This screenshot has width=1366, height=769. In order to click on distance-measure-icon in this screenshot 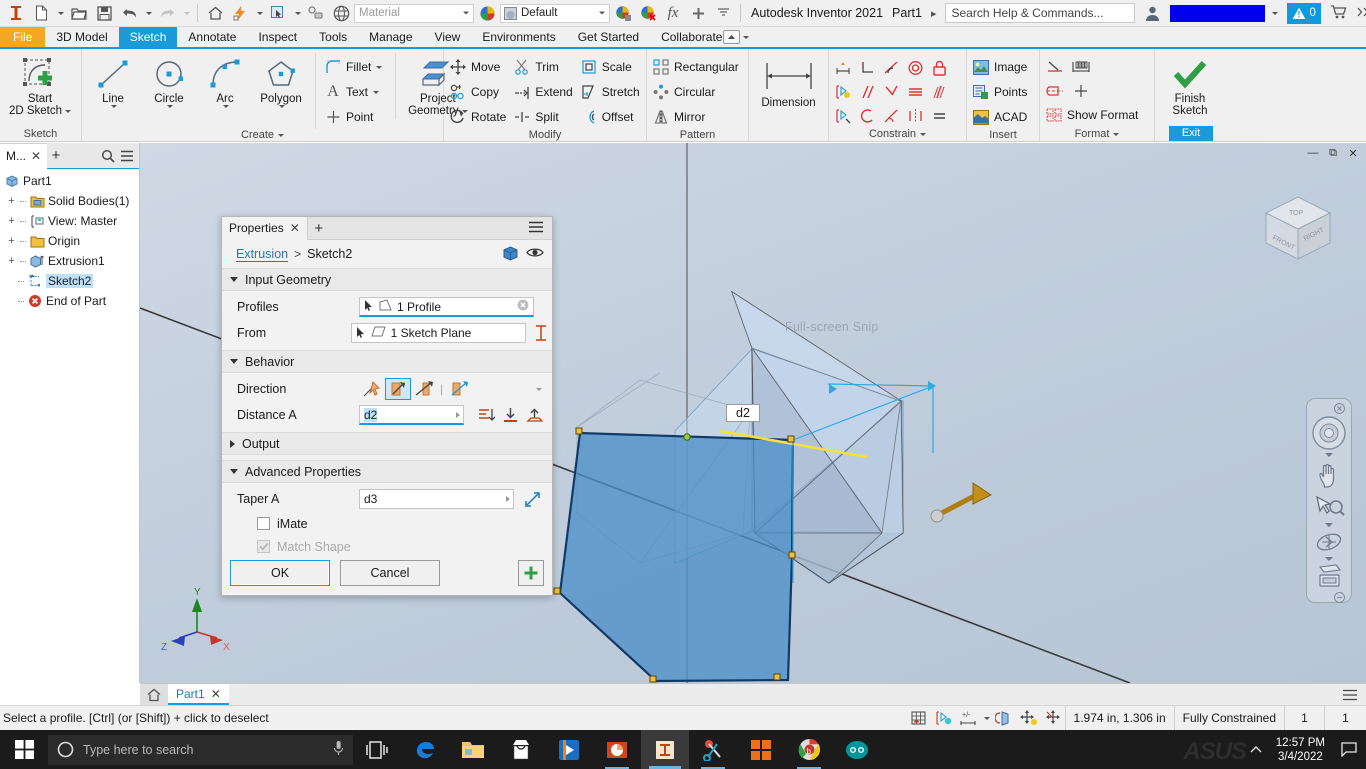, I will do `click(486, 415)`.